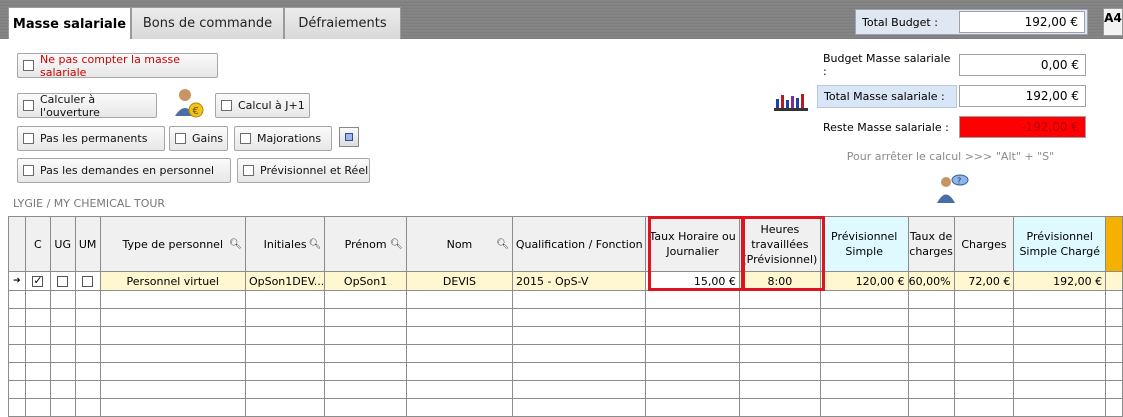  I want to click on calcul-j1-checkbox: Calcul à J+1, so click(262, 105).